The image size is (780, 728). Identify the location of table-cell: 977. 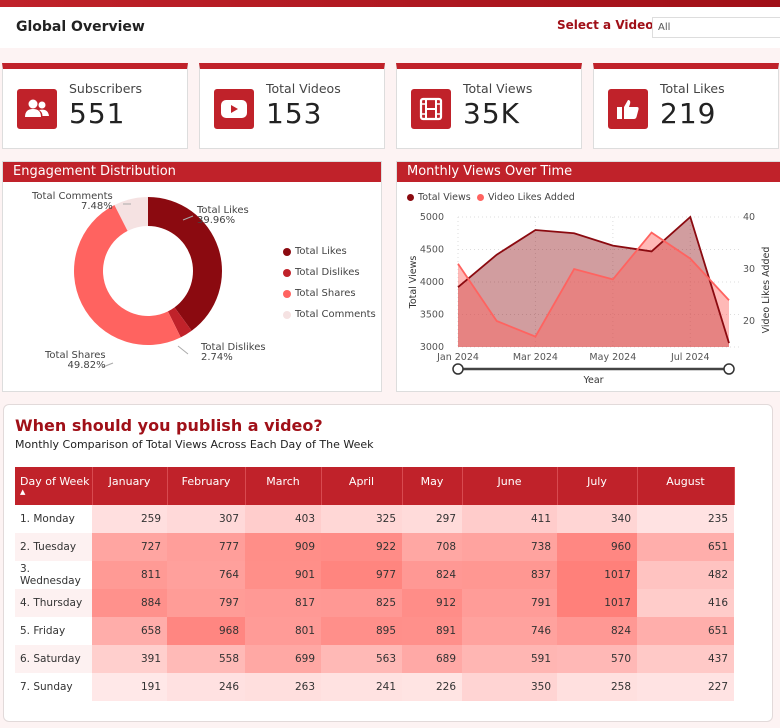
(361, 575).